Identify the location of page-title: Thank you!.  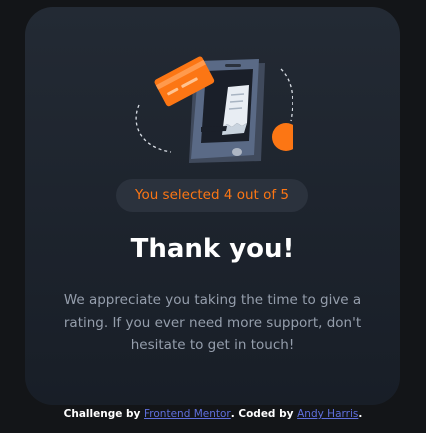
(212, 249).